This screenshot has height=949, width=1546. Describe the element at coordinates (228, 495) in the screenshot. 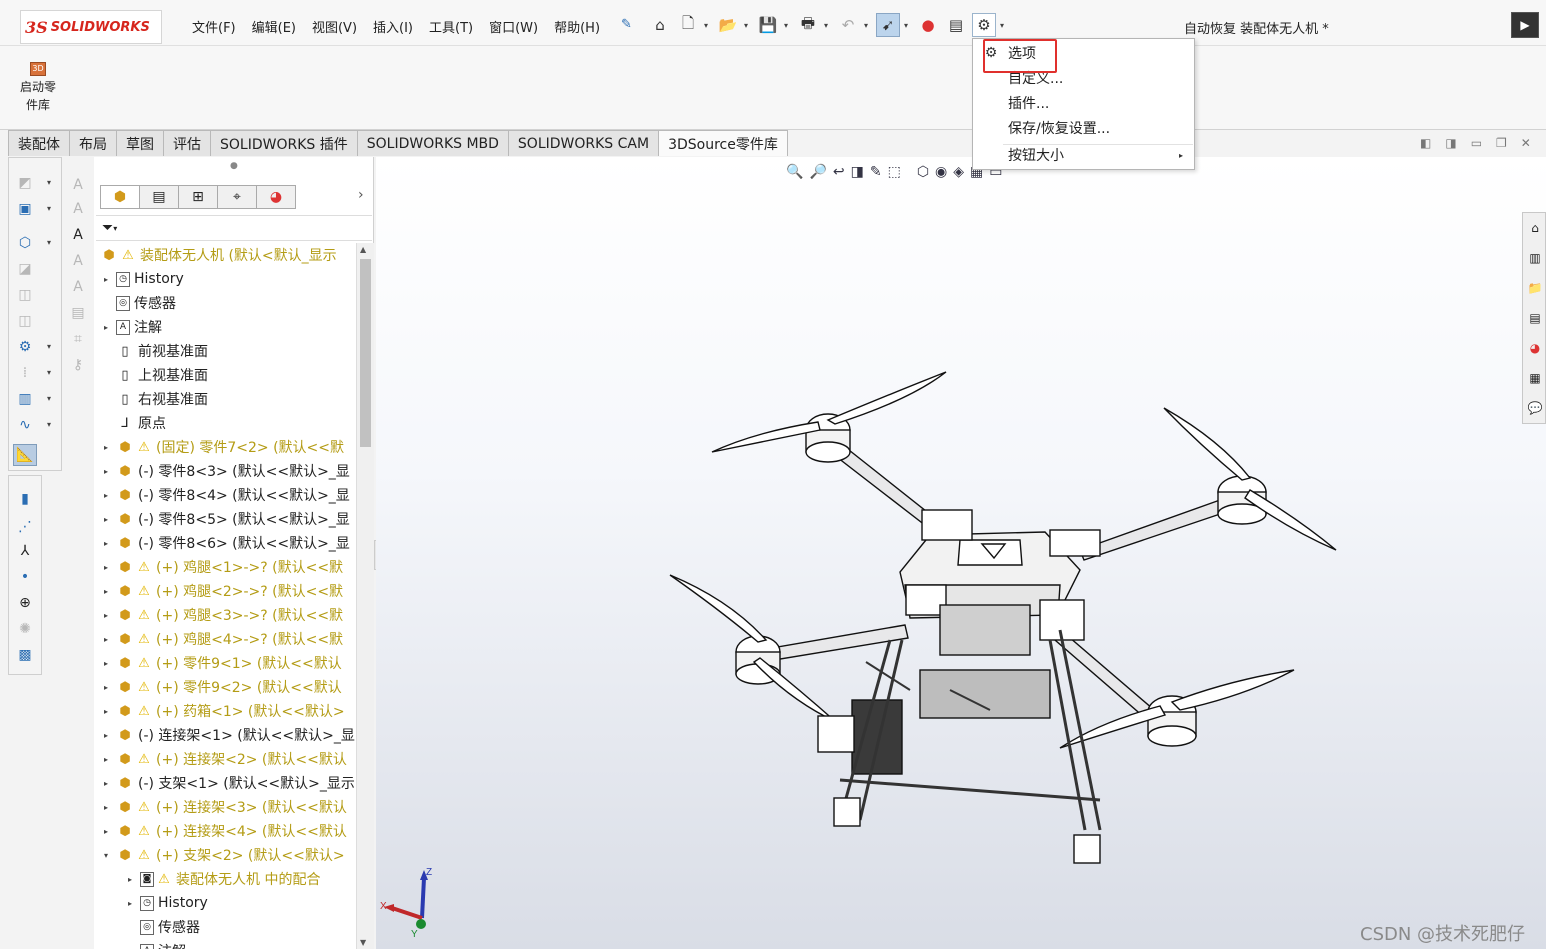

I see `tree-row: ▸ ⬢ (-) 零件8<4> (默认<<默认>_显` at that location.